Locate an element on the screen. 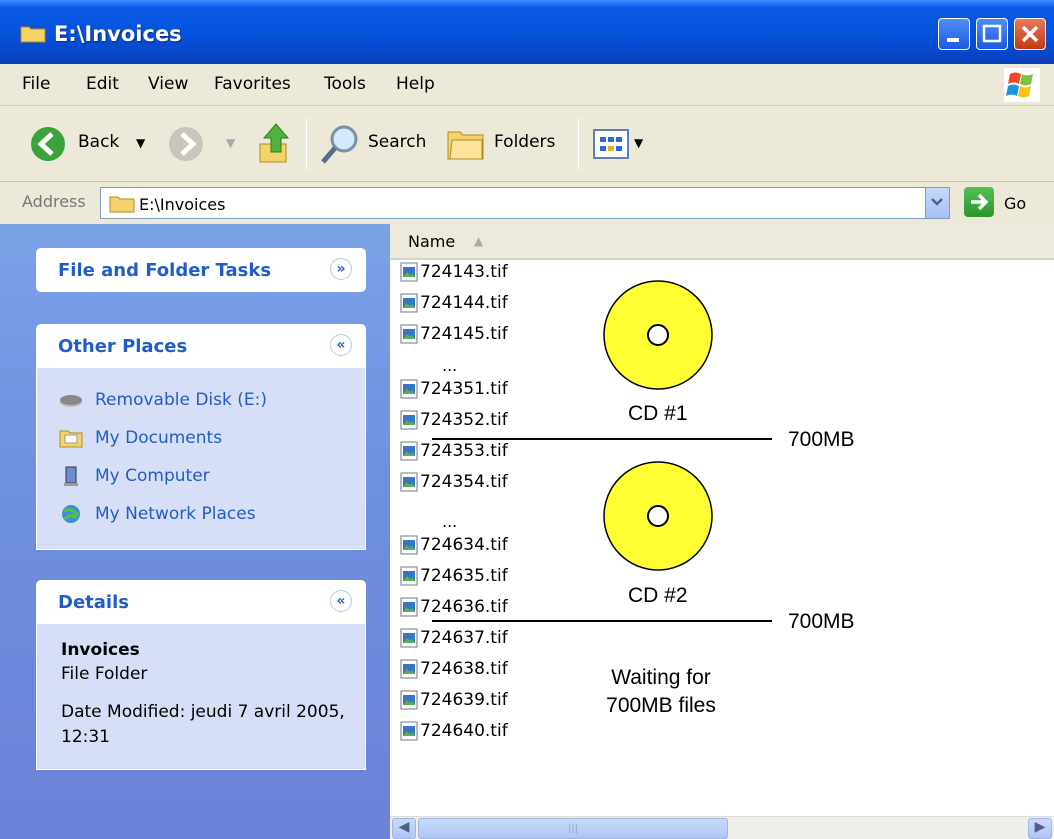 Image resolution: width=1054 pixels, height=839 pixels. maximize-button is located at coordinates (992, 34).